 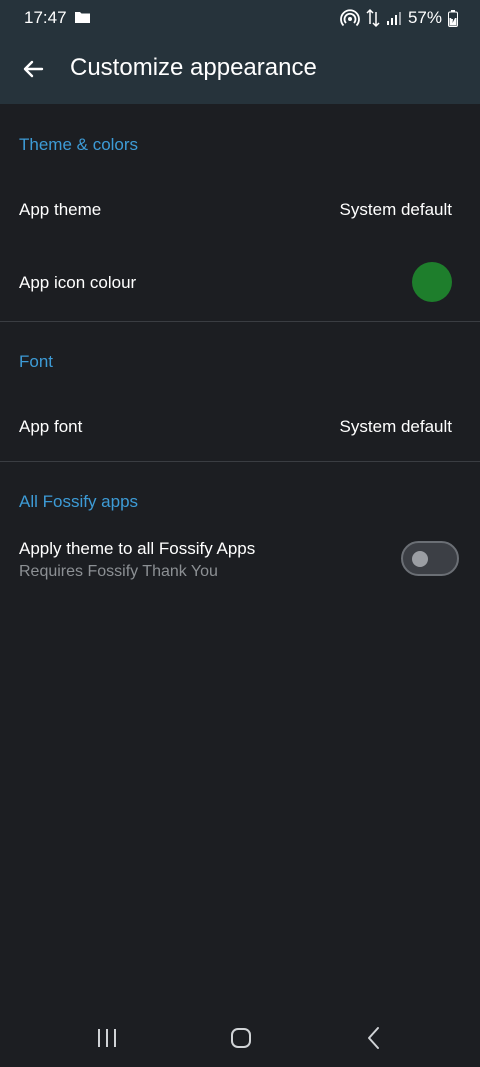 I want to click on battery-icon, so click(x=453, y=18).